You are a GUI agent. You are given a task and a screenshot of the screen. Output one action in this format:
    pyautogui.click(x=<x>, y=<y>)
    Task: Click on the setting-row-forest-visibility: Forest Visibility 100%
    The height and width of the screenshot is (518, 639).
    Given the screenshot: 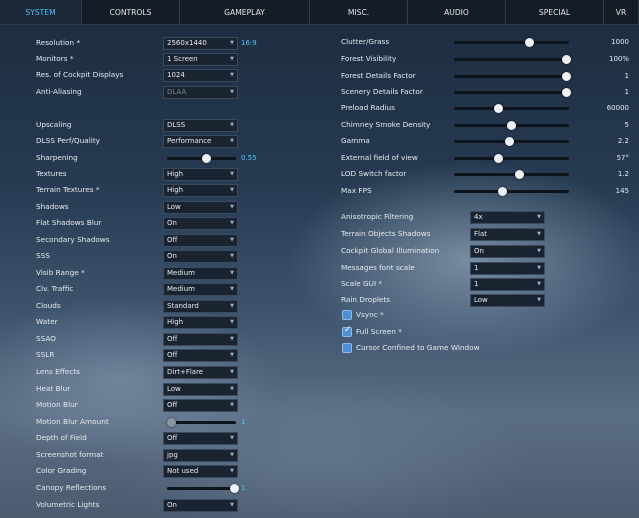 What is the action you would take?
    pyautogui.click(x=319, y=59)
    